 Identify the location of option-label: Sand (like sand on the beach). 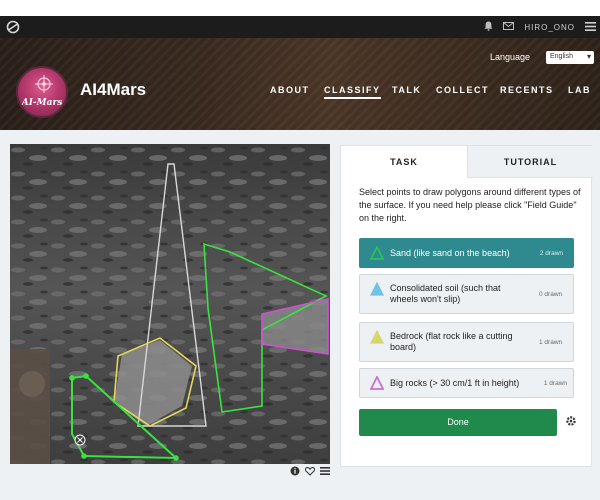
(450, 252).